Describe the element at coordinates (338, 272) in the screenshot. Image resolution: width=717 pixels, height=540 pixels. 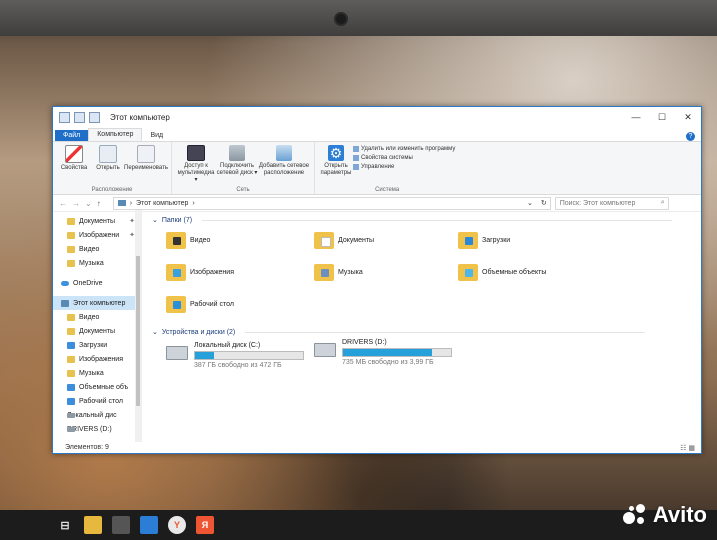
I see `folder-music: Музыка` at that location.